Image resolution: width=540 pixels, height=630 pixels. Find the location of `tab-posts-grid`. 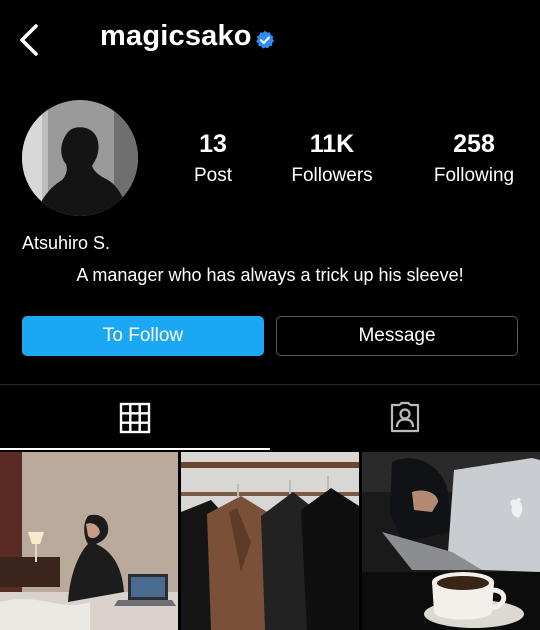

tab-posts-grid is located at coordinates (135, 418).